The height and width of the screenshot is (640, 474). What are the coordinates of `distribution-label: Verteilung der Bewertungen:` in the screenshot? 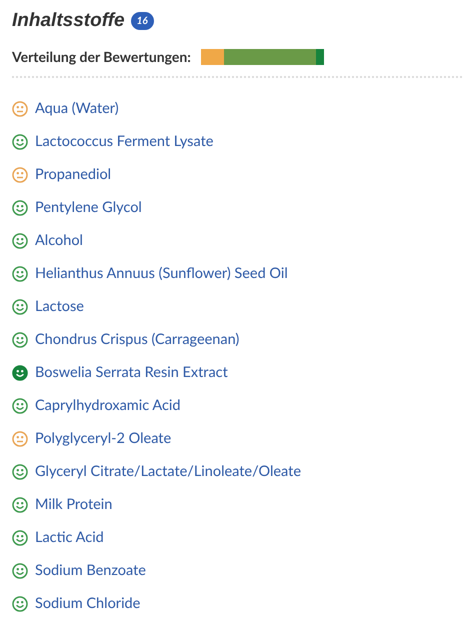 It's located at (101, 56).